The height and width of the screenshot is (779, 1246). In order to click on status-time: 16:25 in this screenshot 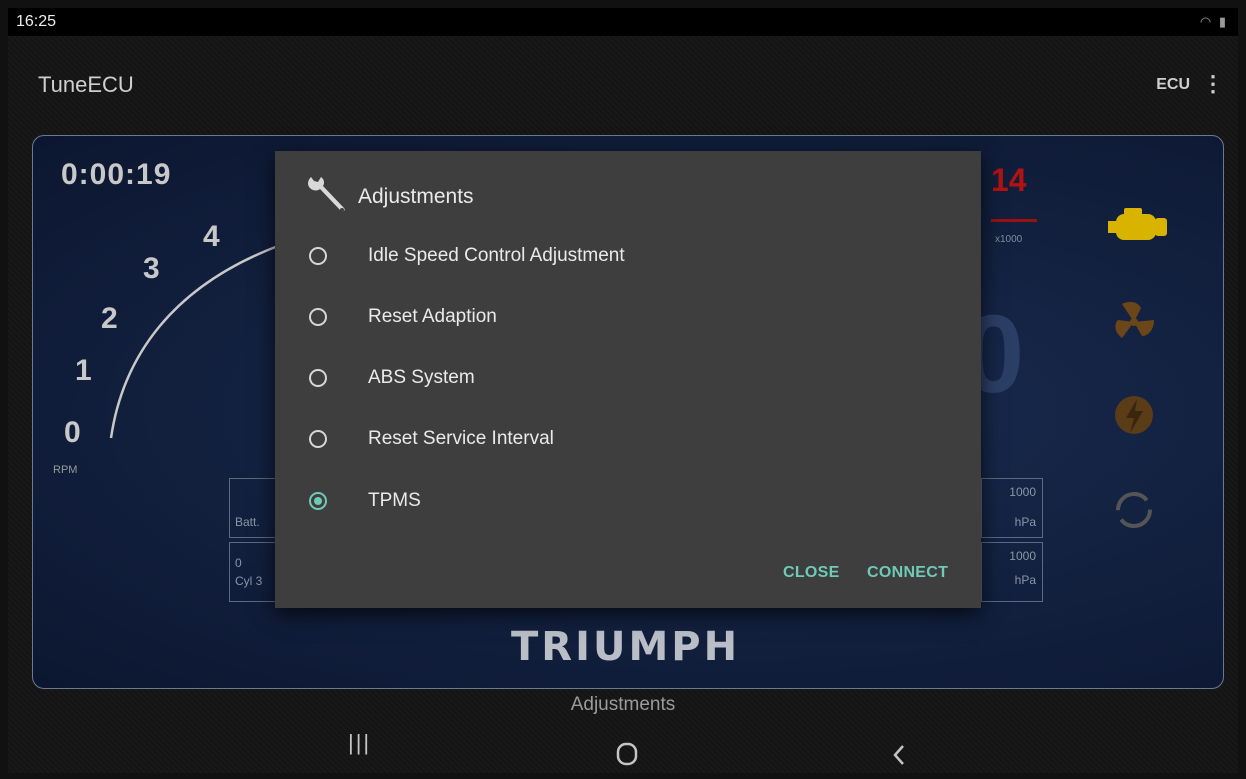, I will do `click(36, 21)`.